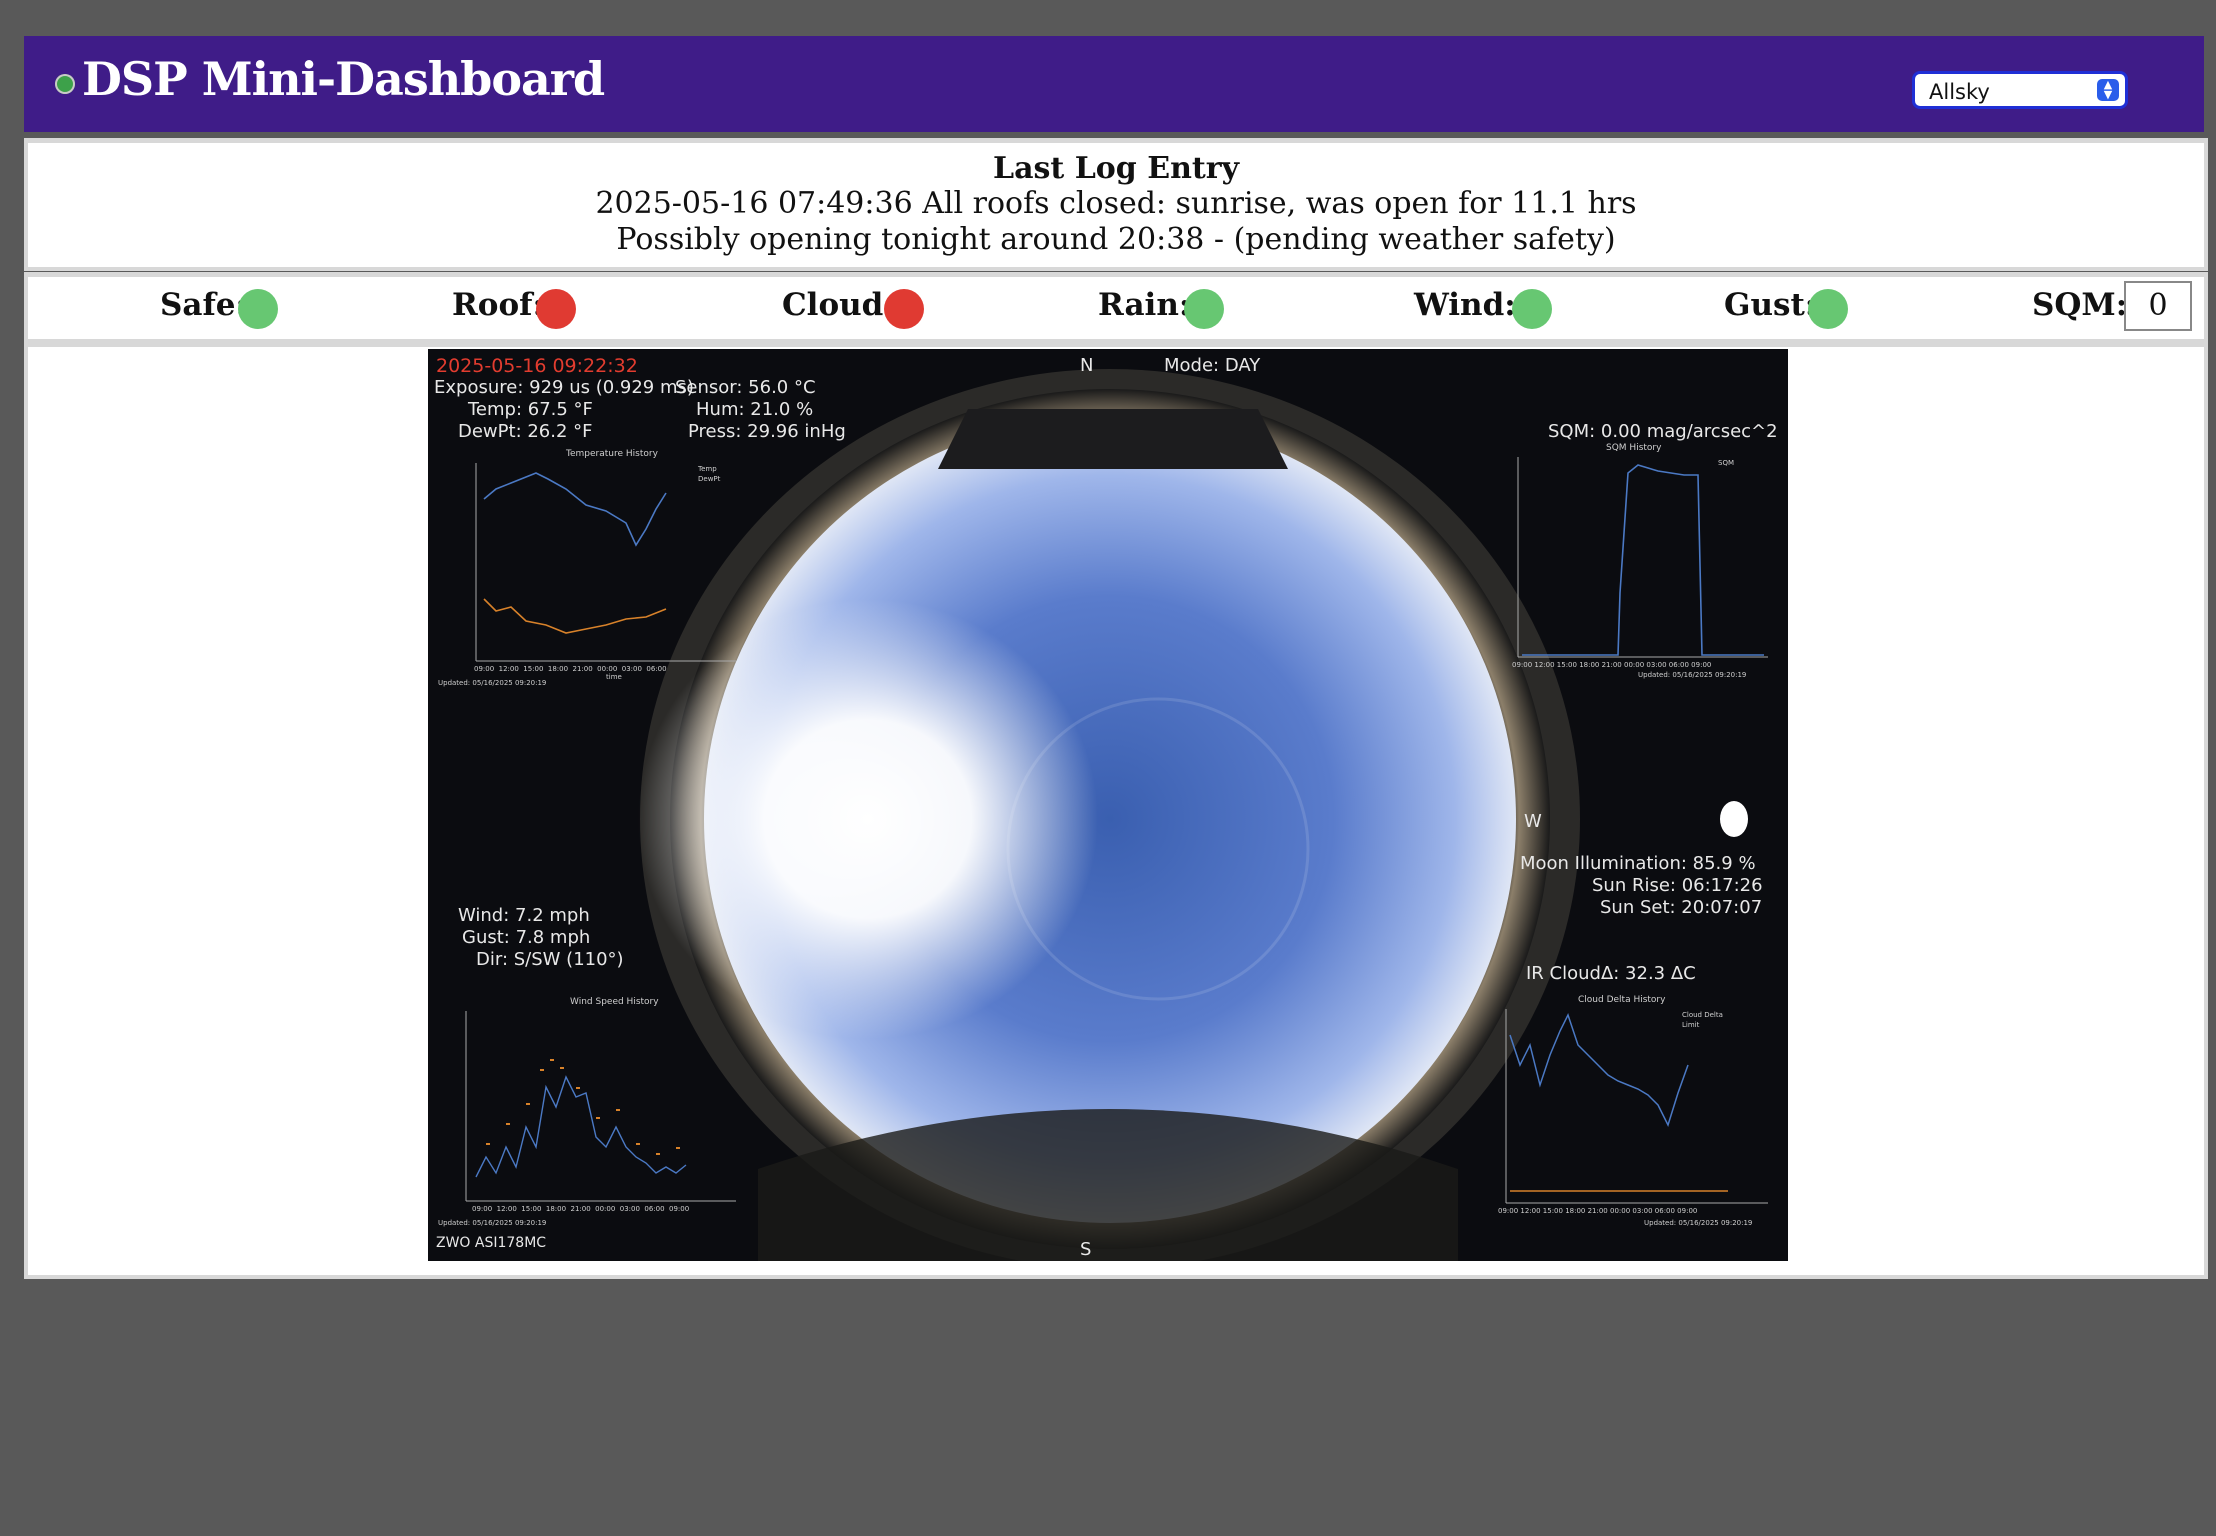 The image size is (2216, 1536). I want to click on compass-south: S, so click(1086, 1249).